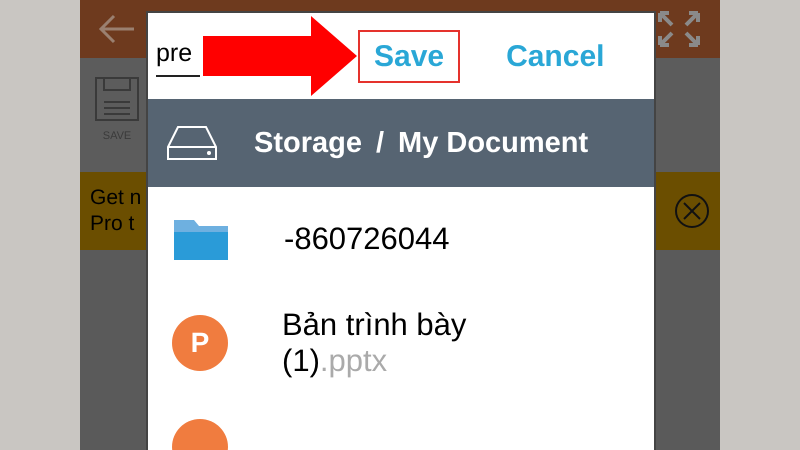  Describe the element at coordinates (308, 143) in the screenshot. I see `breadcrumb-item: Storage` at that location.